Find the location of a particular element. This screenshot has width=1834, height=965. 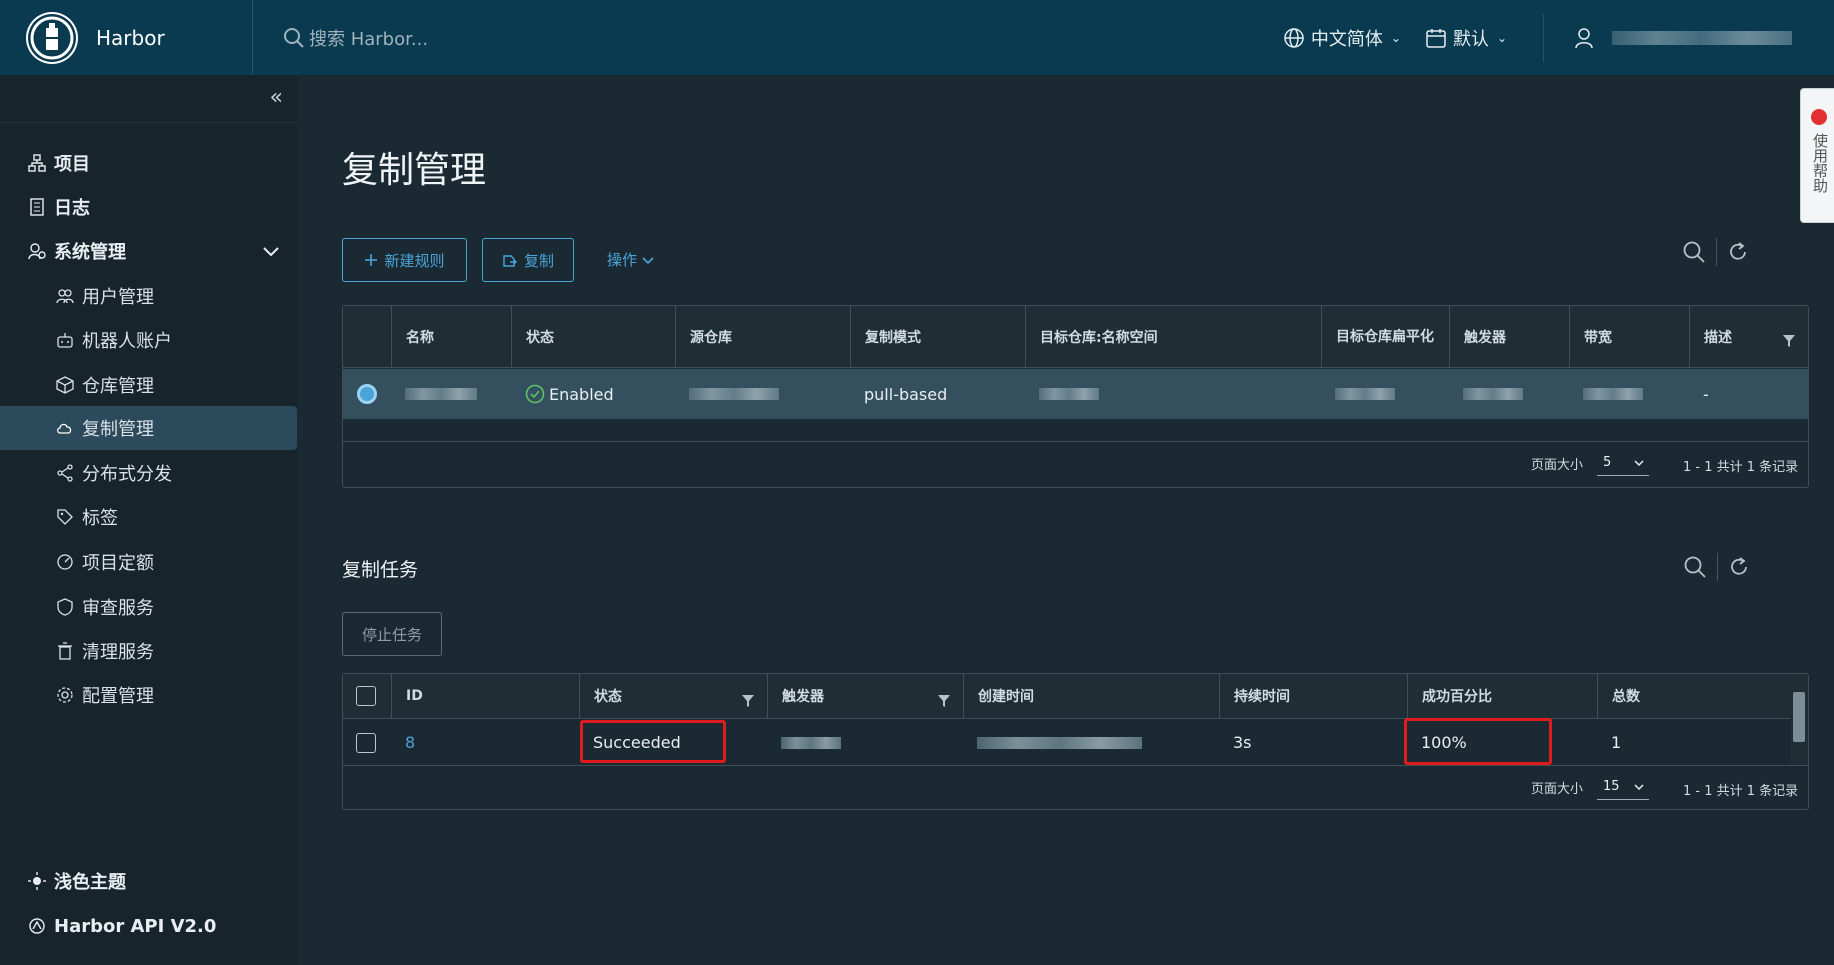

destination-cell is located at coordinates (1173, 394).